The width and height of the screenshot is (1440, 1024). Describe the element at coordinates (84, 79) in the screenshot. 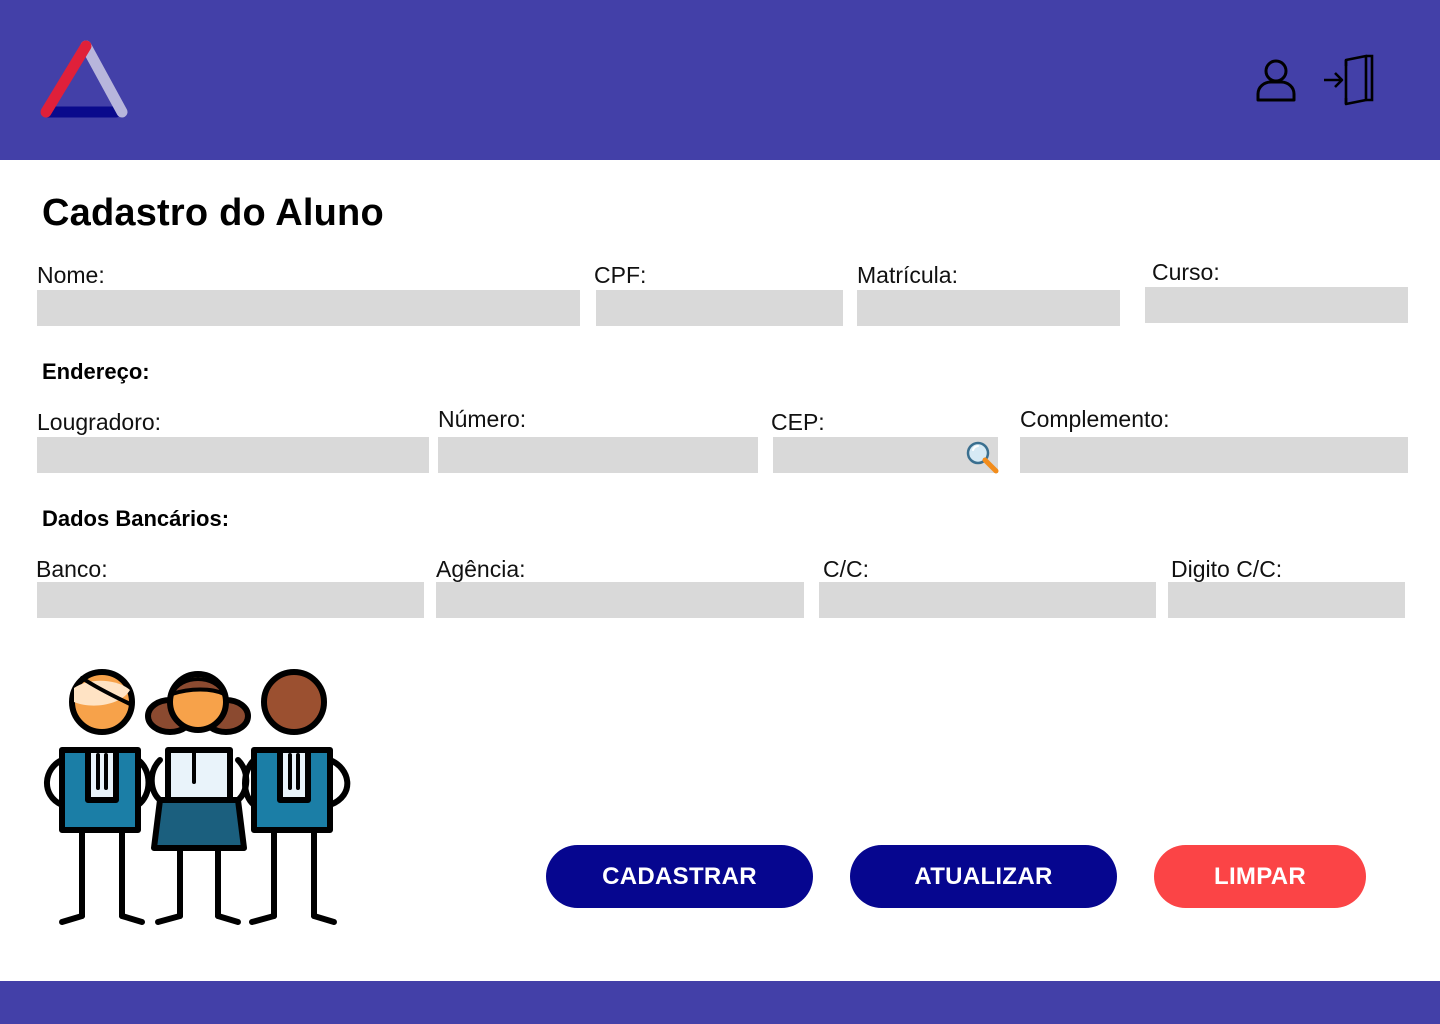

I see `triangle-logo-icon` at that location.